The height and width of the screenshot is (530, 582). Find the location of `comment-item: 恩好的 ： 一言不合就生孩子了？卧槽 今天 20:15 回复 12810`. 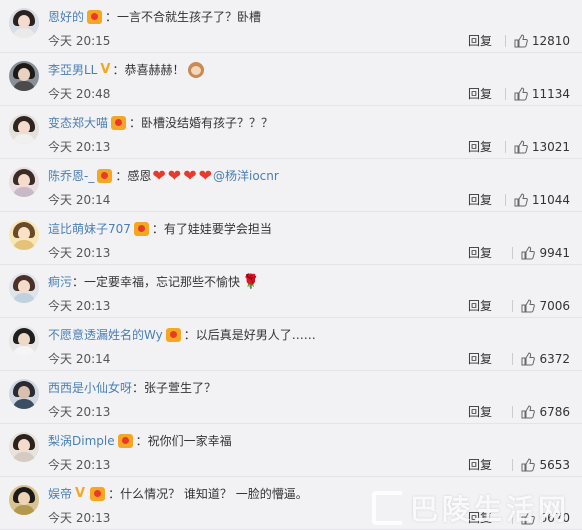

comment-item: 恩好的 ： 一言不合就生孩子了？卧槽 今天 20:15 回复 12810 is located at coordinates (291, 26).